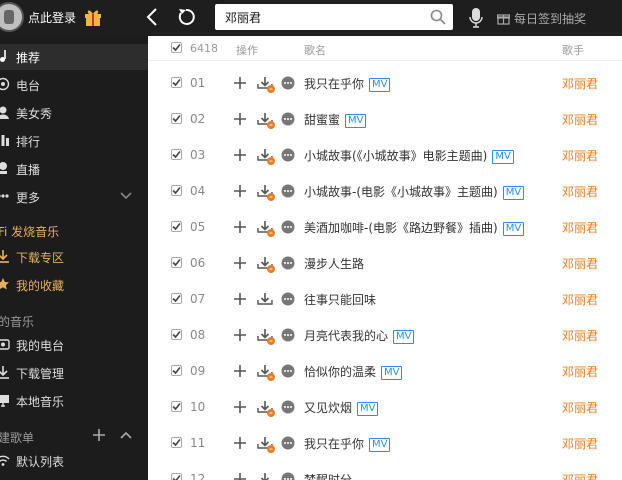 Image resolution: width=622 pixels, height=480 pixels. Describe the element at coordinates (328, 475) in the screenshot. I see `song-title: 梦醒时分` at that location.